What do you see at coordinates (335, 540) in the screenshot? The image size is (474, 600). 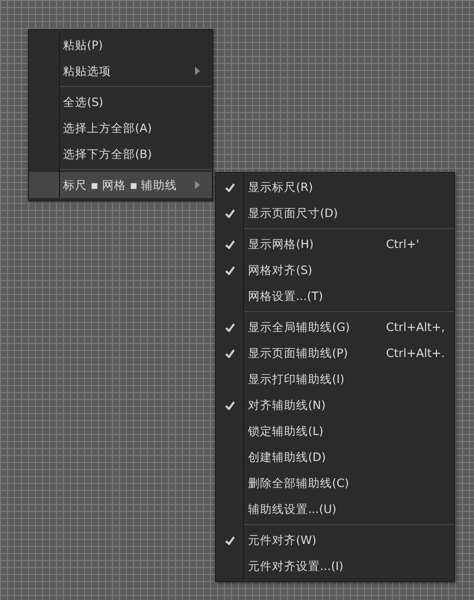 I see `menu-item: 元件对齐(W)` at bounding box center [335, 540].